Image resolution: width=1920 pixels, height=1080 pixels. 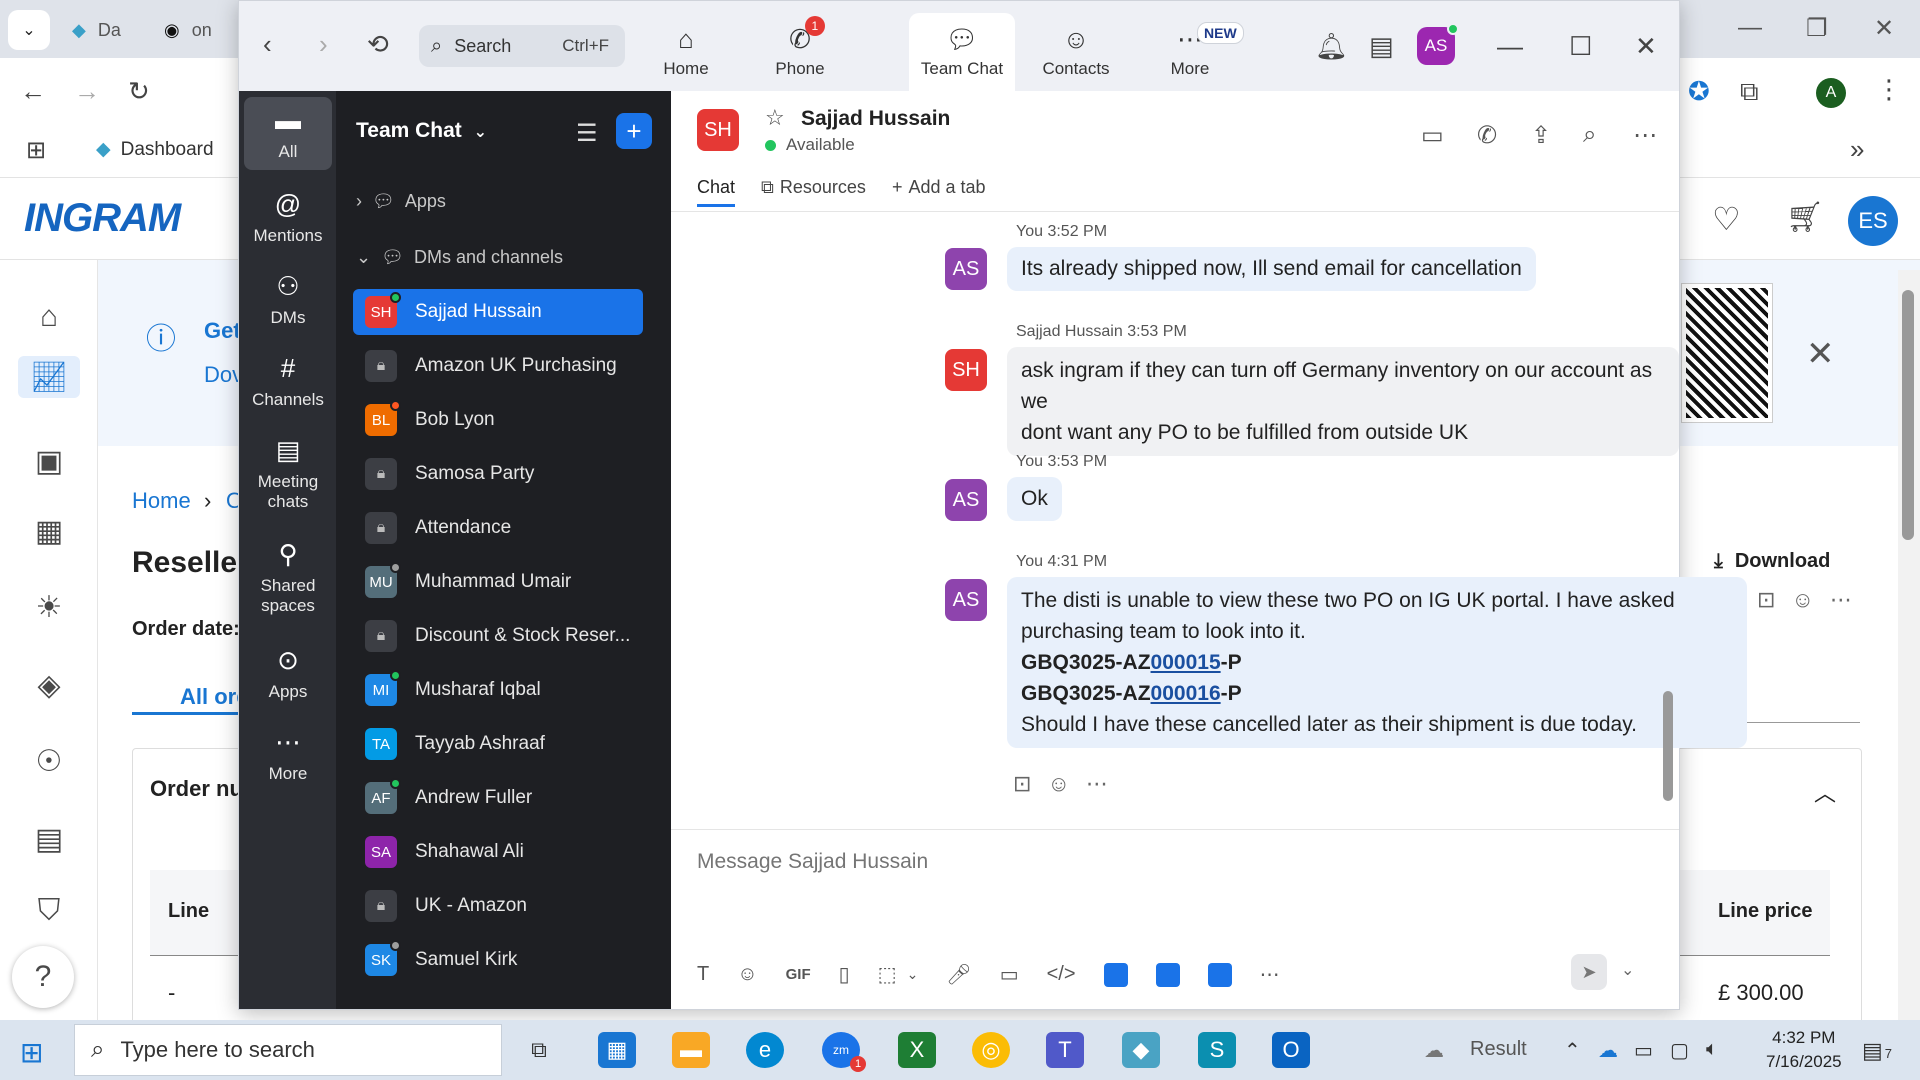 What do you see at coordinates (1873, 221) in the screenshot?
I see `user-avatar: ES` at bounding box center [1873, 221].